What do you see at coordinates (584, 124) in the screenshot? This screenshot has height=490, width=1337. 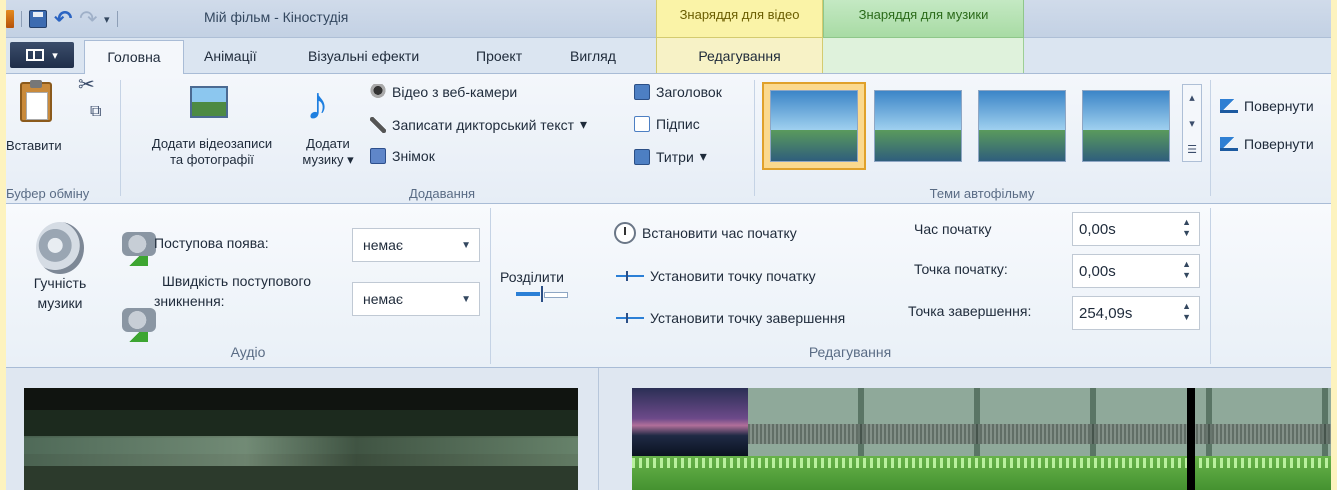 I see `chevron-down-icon: ▾` at bounding box center [584, 124].